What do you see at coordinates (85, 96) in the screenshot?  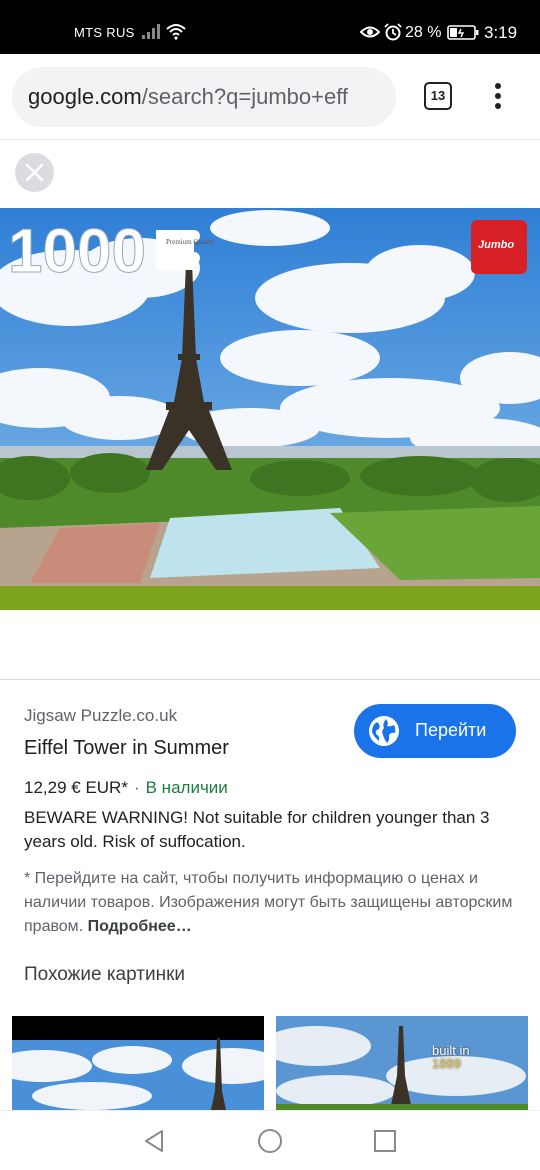 I see `url-host: google.com` at bounding box center [85, 96].